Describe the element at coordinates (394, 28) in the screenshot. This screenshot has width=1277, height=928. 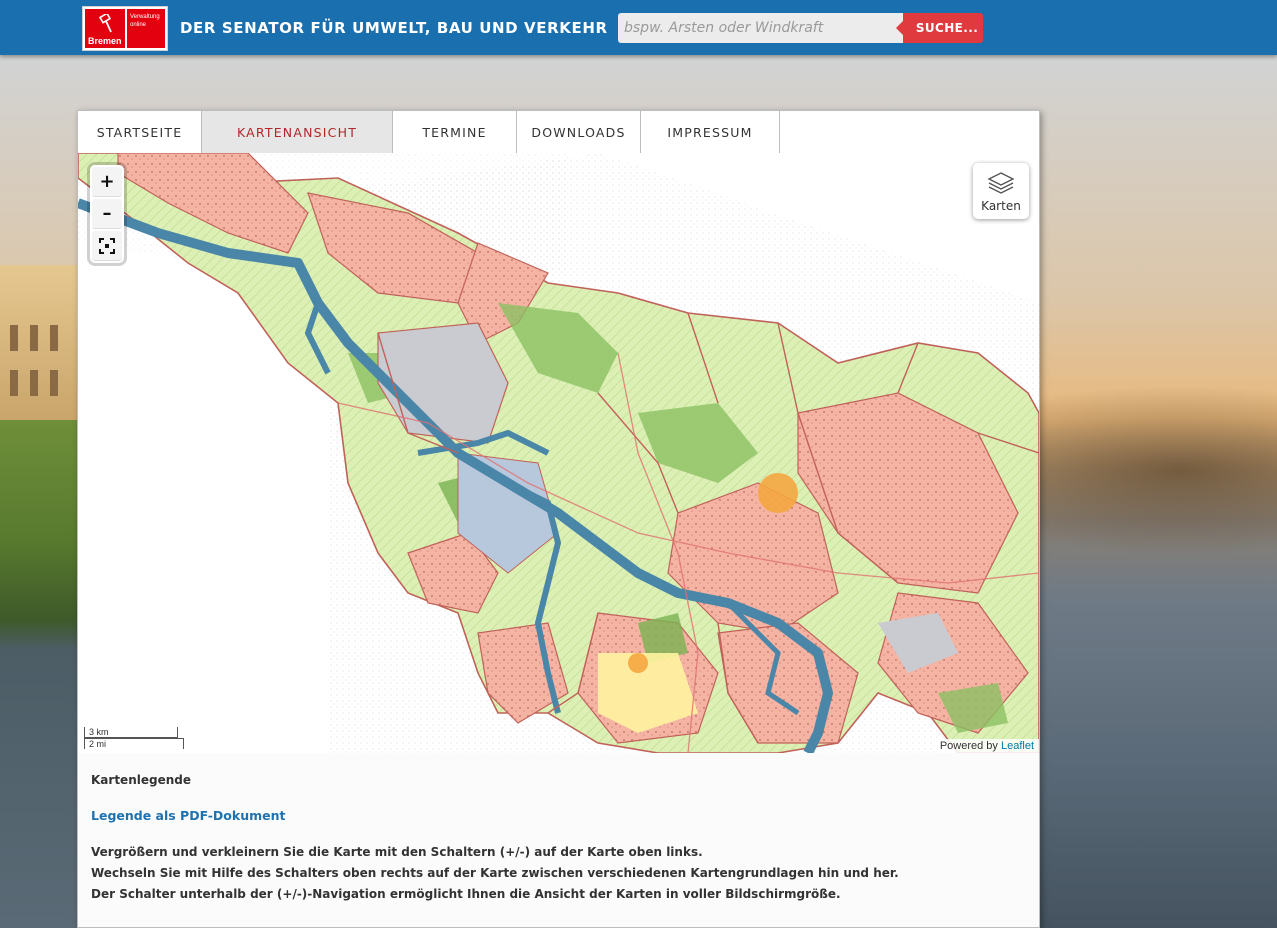
I see `site-title: DER SENATOR FÜR UMWELT, BAU UND VERKEHR` at that location.